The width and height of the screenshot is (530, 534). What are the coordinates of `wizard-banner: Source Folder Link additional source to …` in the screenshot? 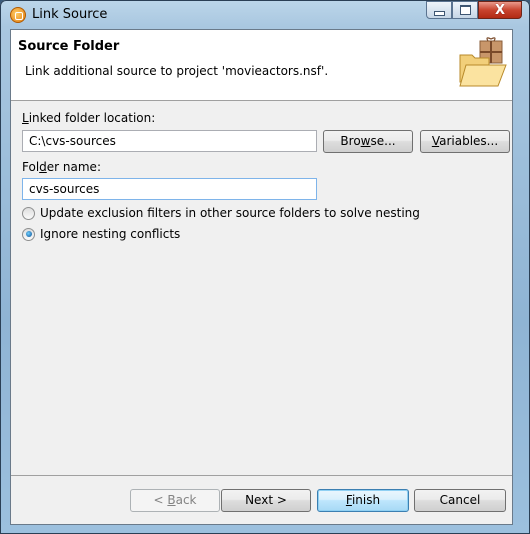 It's located at (261, 65).